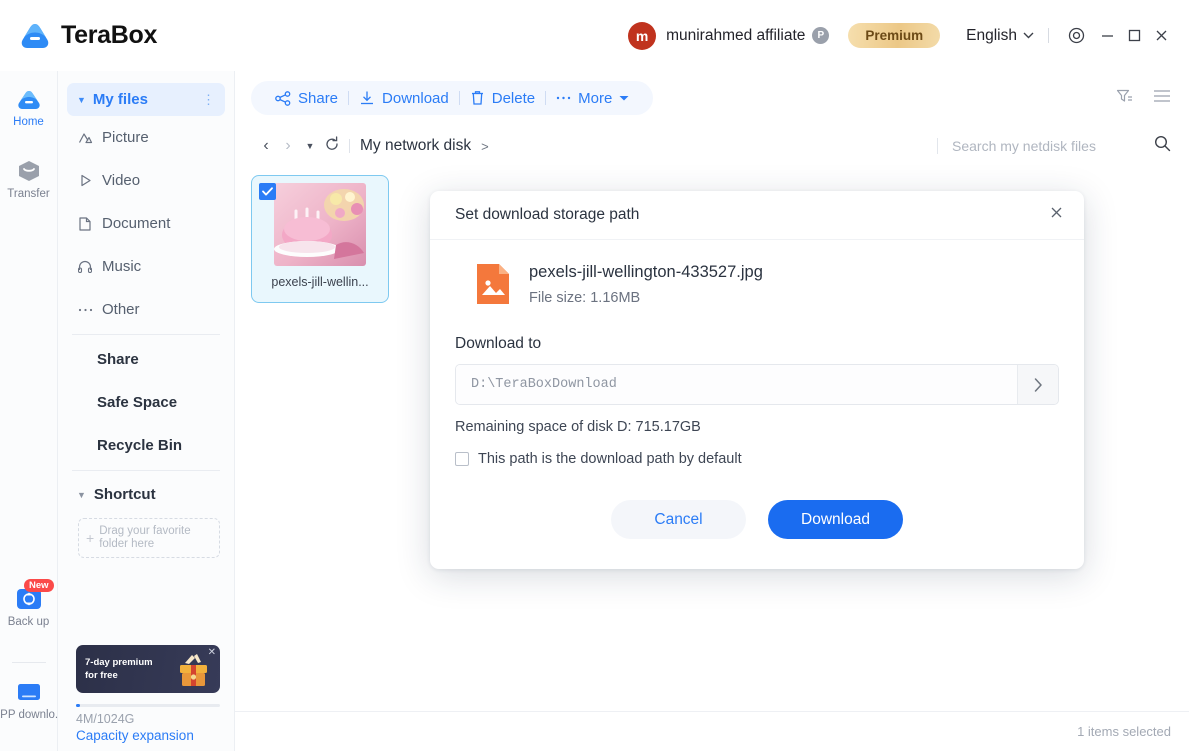  I want to click on browse-path-button, so click(1037, 384).